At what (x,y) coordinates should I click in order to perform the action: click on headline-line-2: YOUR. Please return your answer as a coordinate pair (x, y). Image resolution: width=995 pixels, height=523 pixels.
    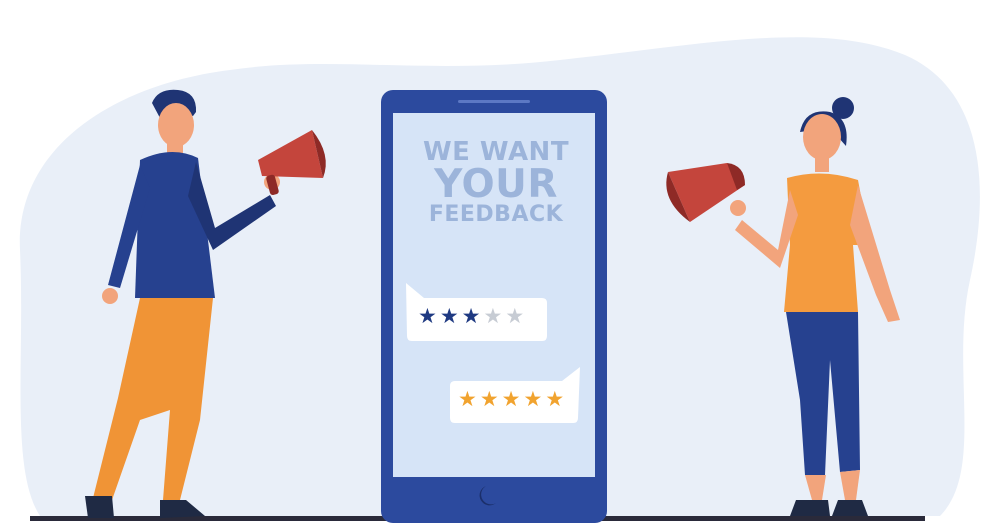
    Looking at the image, I should click on (496, 184).